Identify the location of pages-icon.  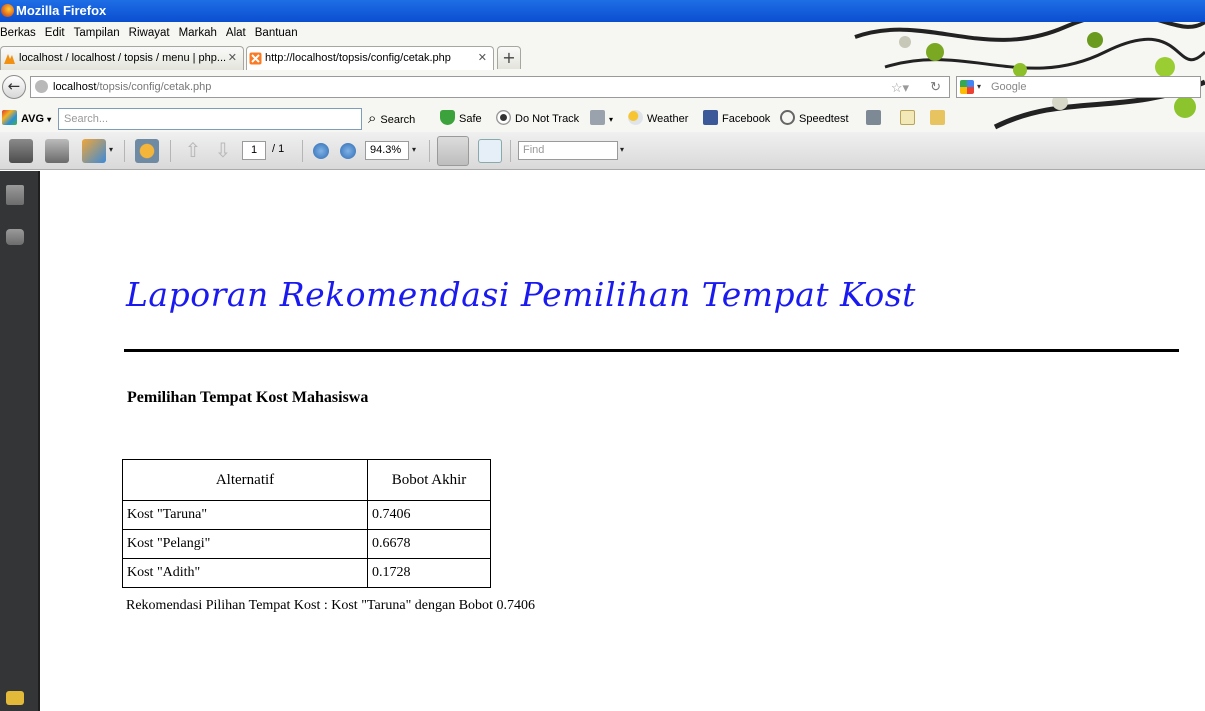
(15, 195).